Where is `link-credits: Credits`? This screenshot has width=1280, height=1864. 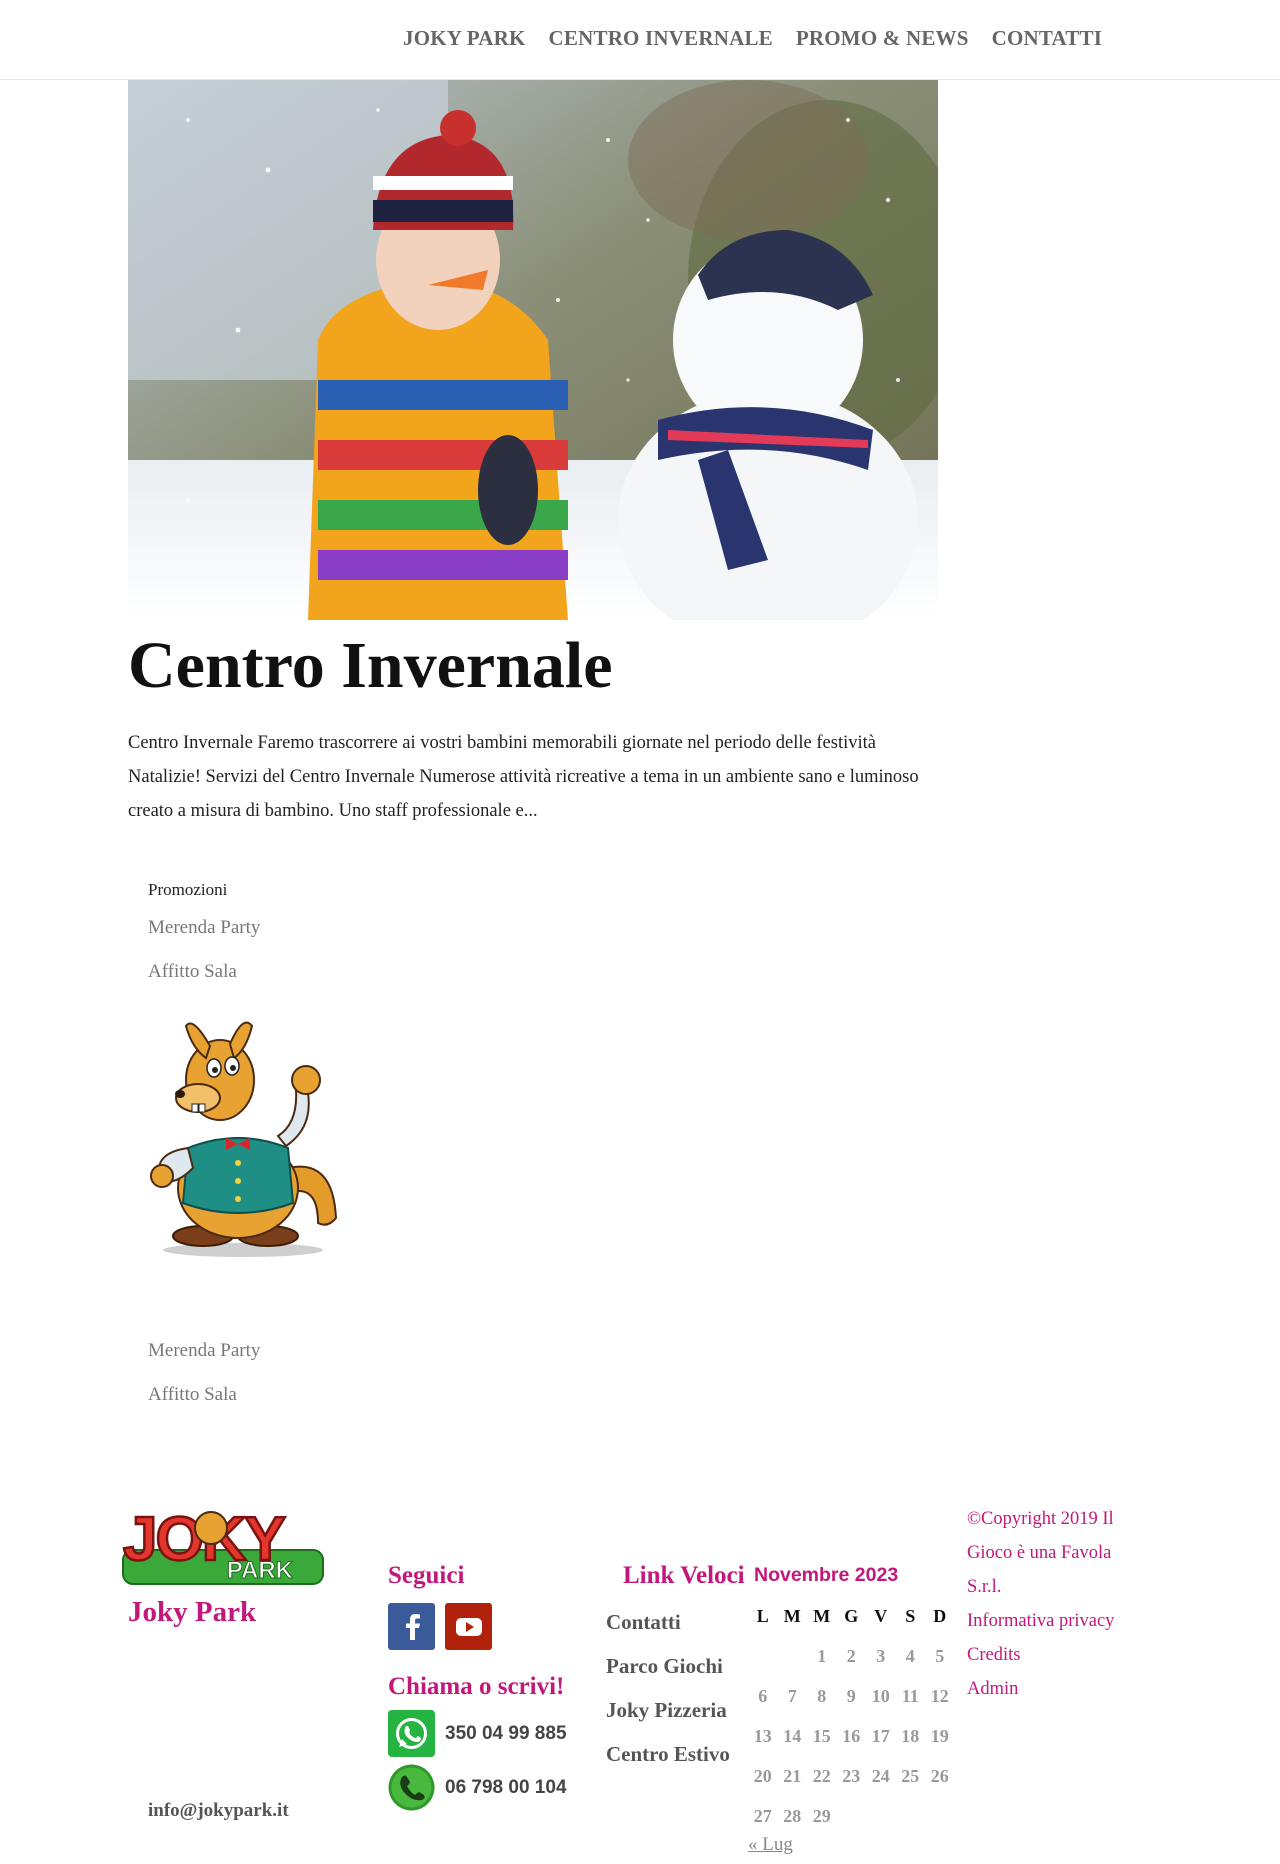 link-credits: Credits is located at coordinates (1057, 1655).